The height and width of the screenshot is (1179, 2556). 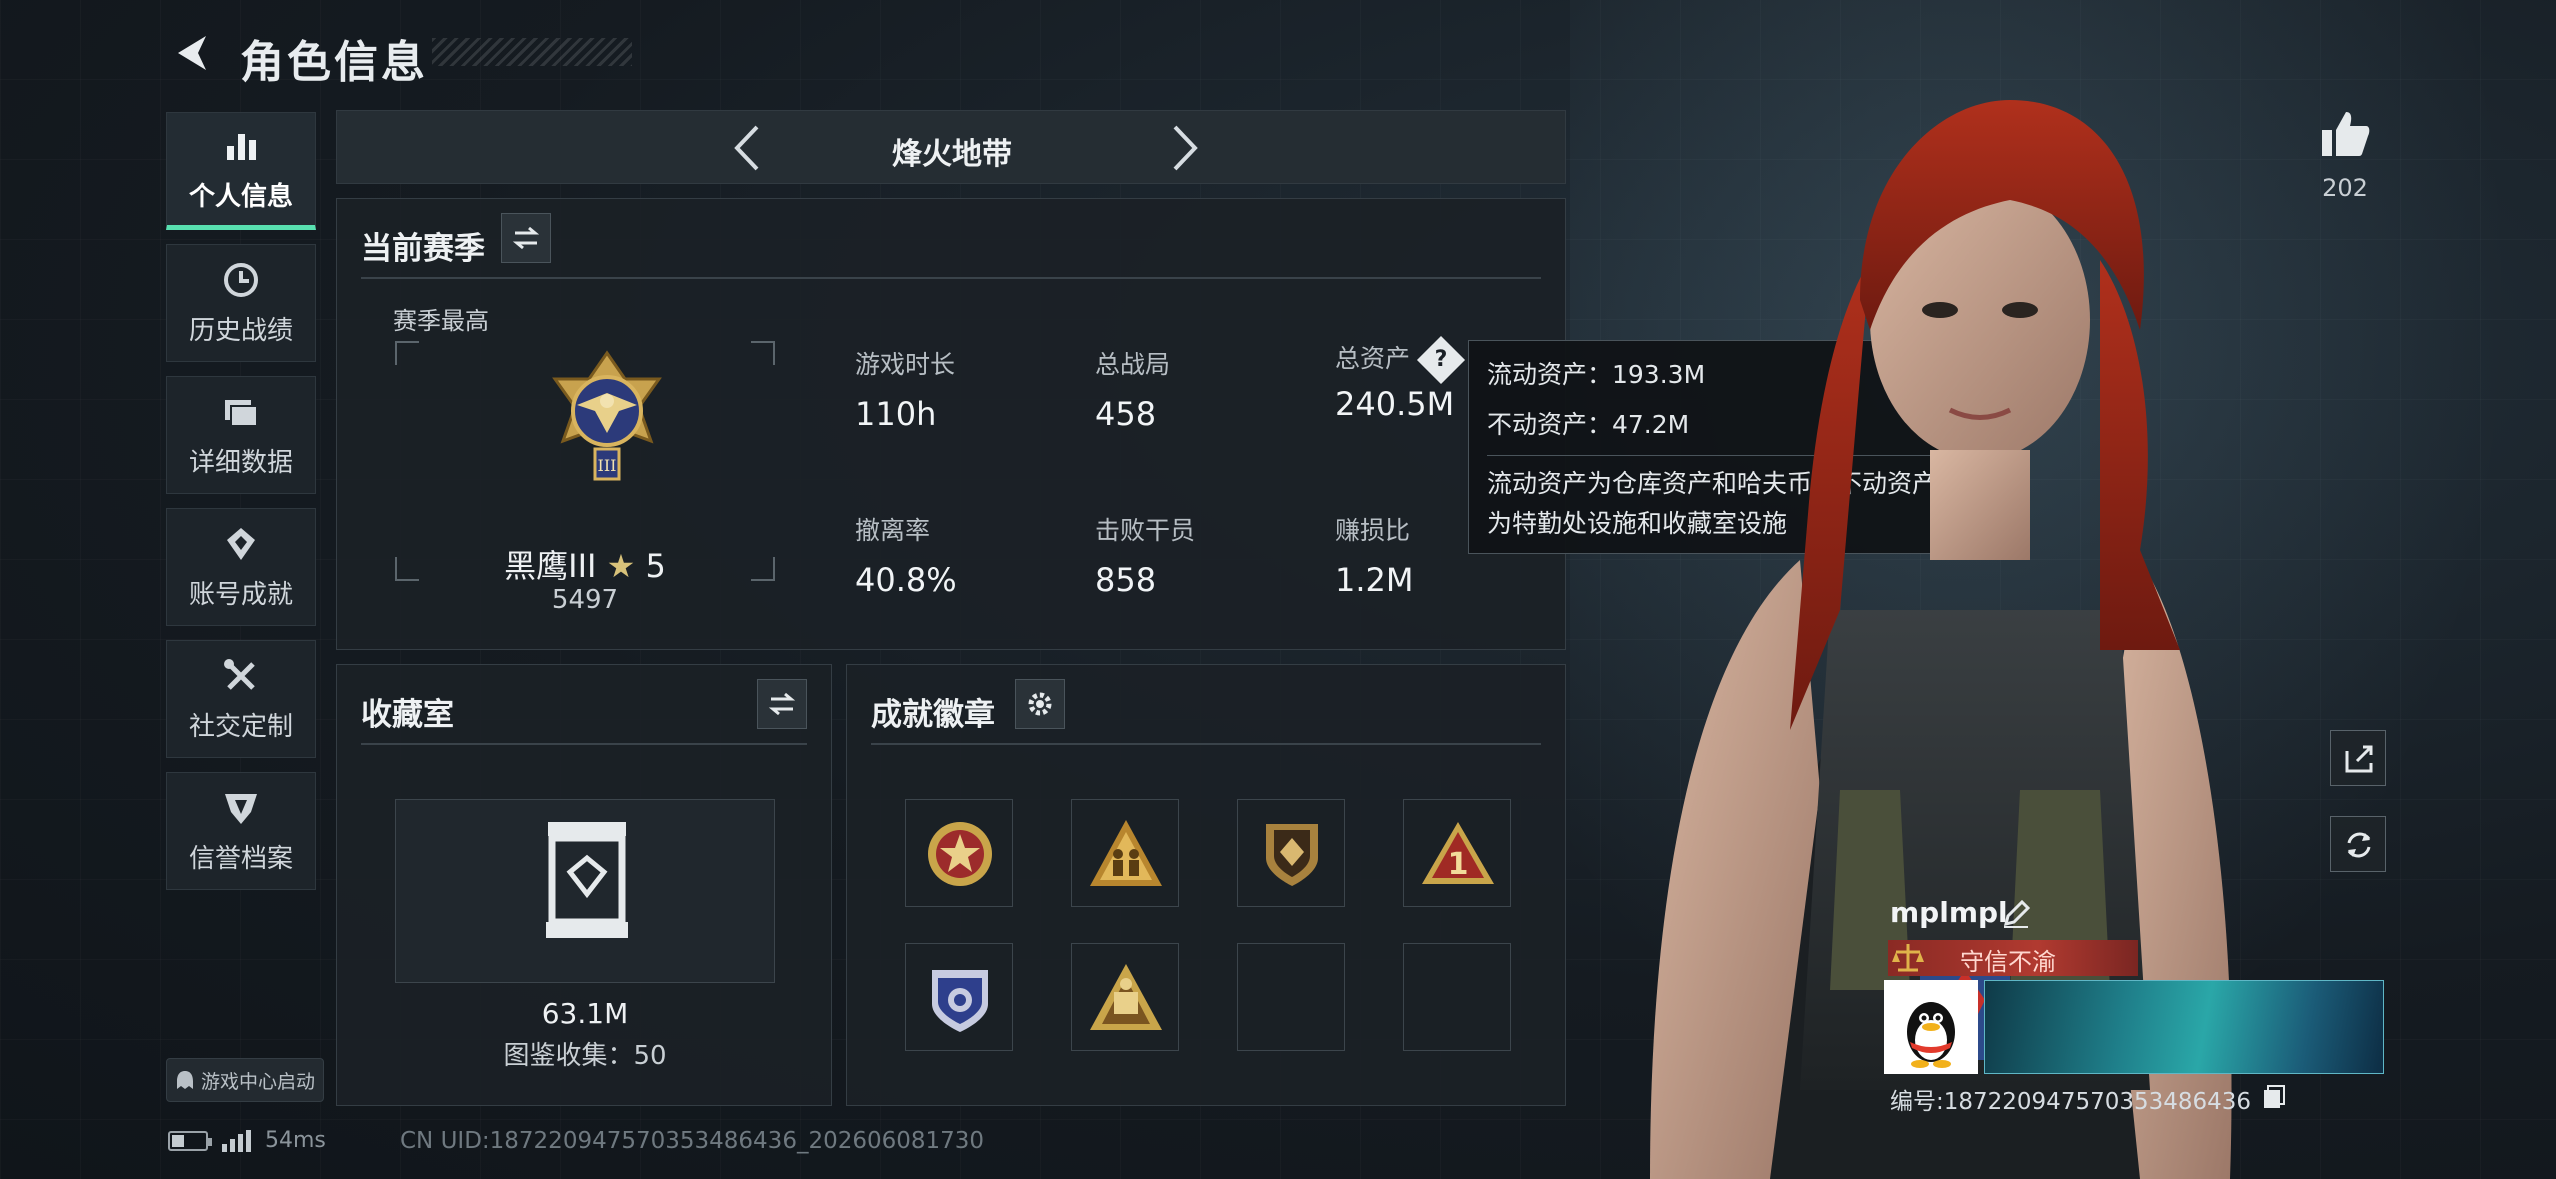 What do you see at coordinates (607, 465) in the screenshot?
I see `svg-text: III` at bounding box center [607, 465].